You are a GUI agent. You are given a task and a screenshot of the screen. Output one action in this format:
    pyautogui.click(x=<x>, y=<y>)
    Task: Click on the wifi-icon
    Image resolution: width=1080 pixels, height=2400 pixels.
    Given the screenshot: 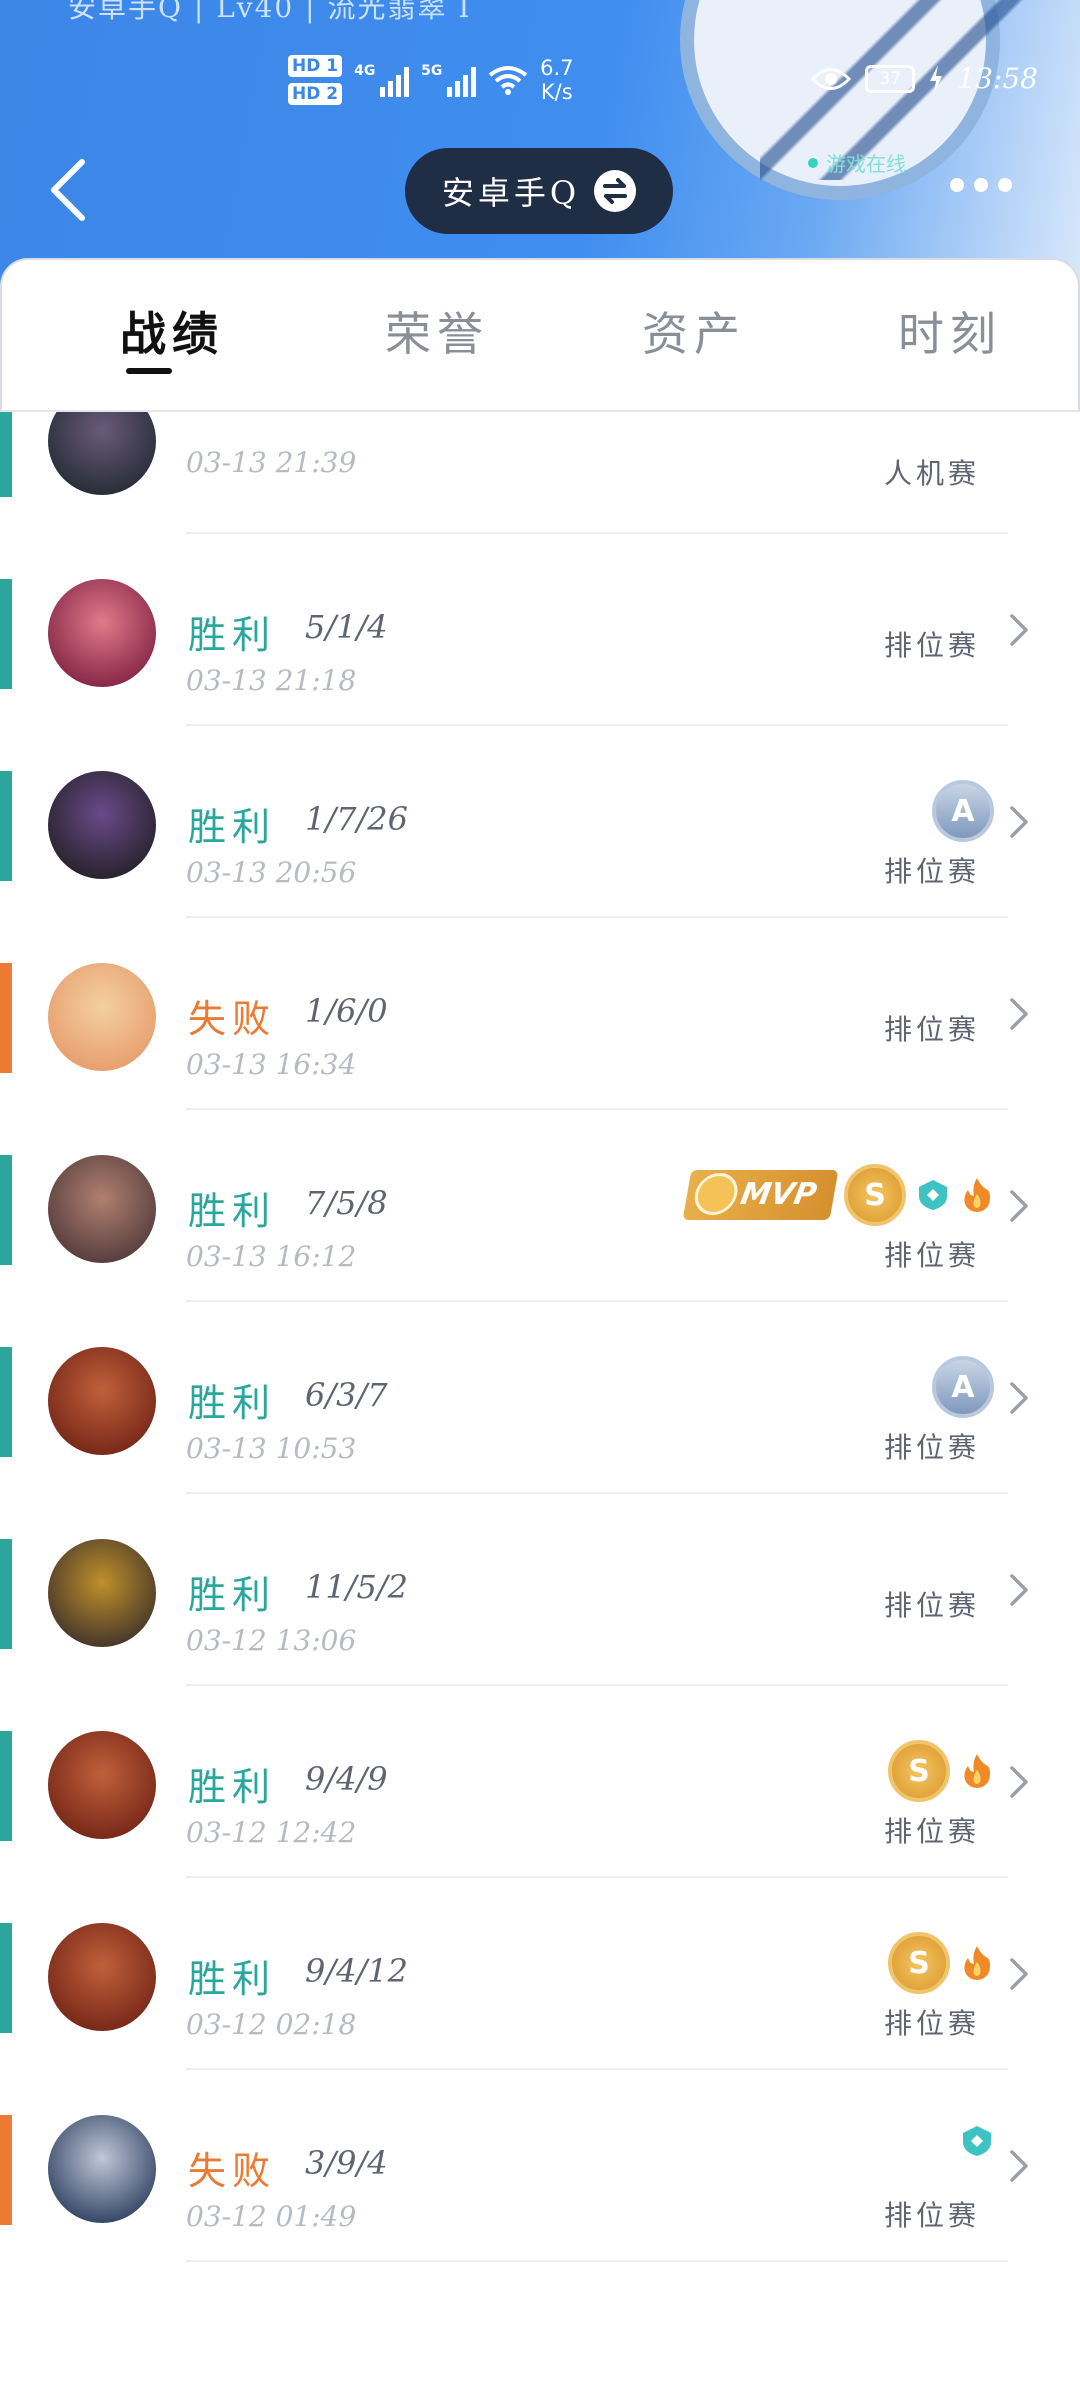 What is the action you would take?
    pyautogui.click(x=508, y=80)
    